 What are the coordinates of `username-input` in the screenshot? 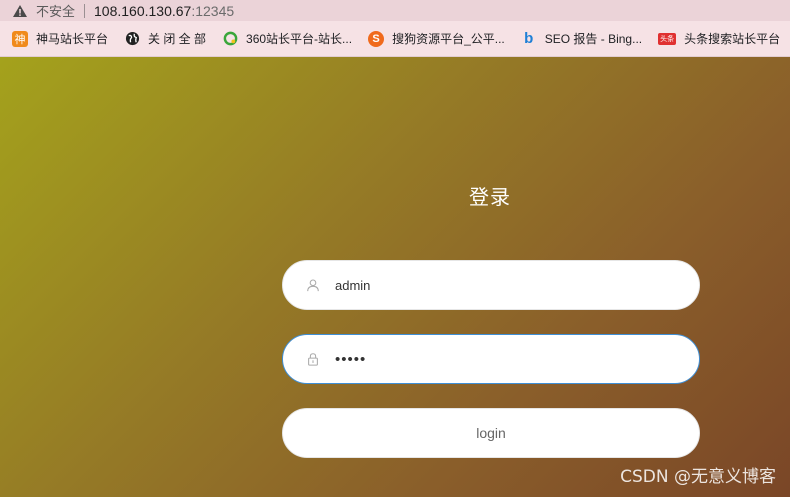 It's located at (495, 285).